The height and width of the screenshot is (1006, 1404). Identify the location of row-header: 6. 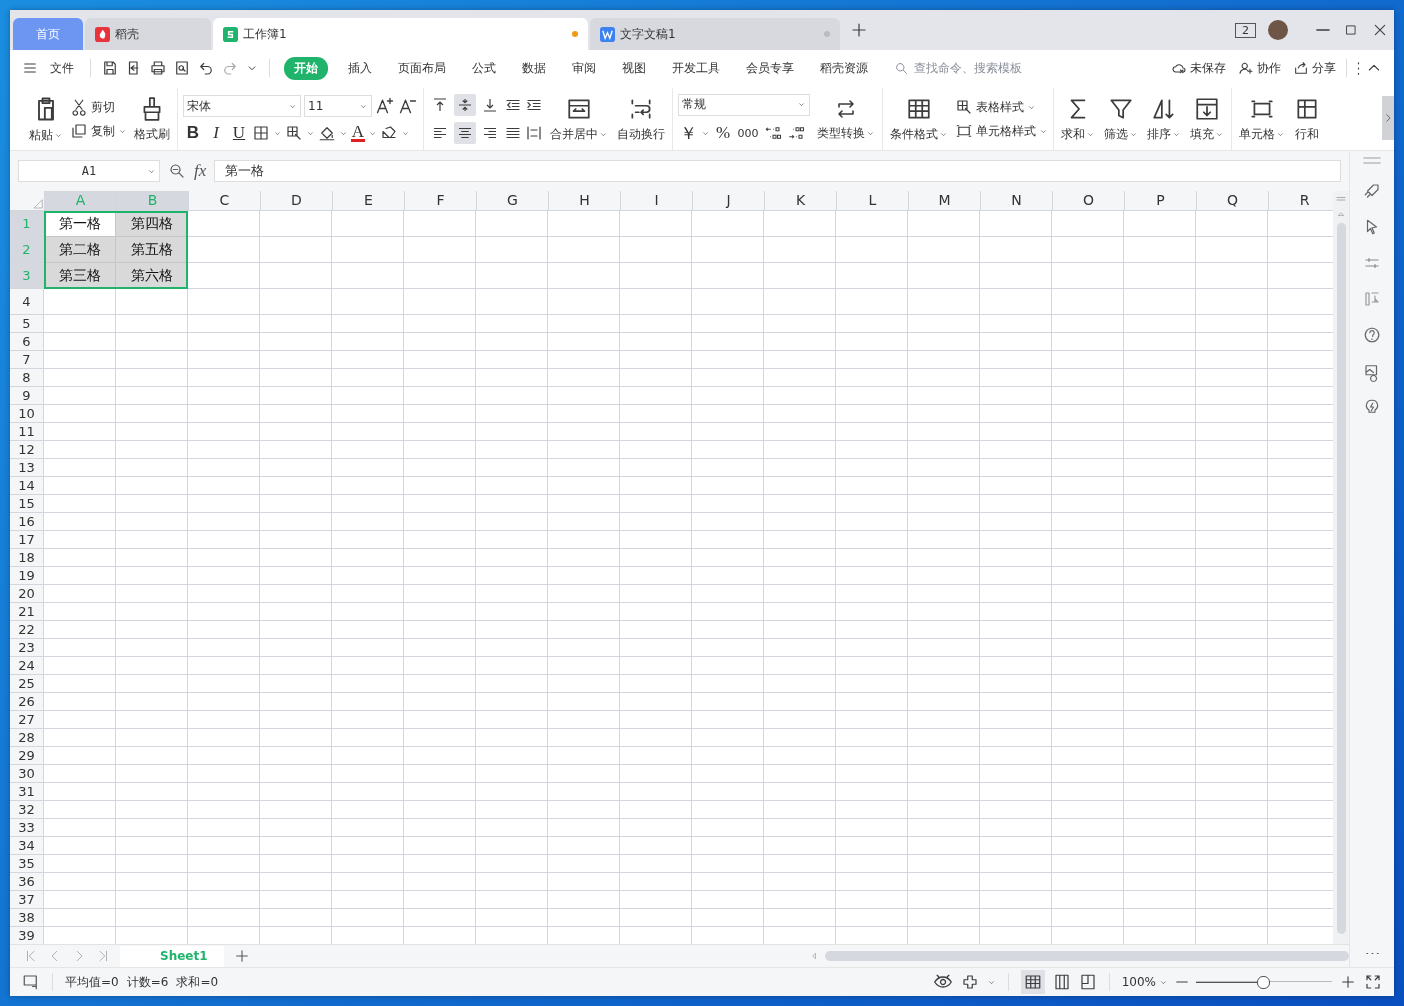
(27, 342).